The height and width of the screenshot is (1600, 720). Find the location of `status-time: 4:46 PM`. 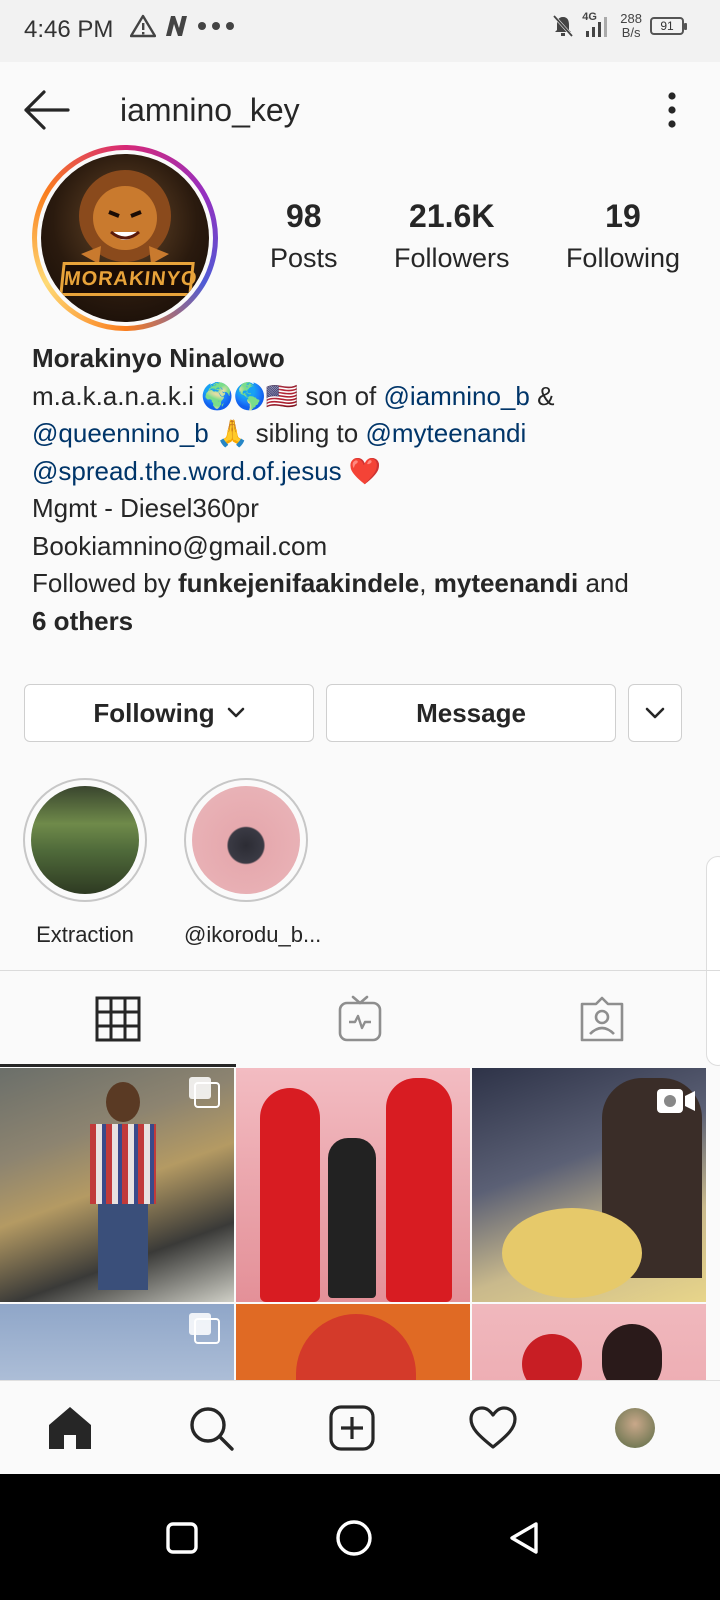

status-time: 4:46 PM is located at coordinates (69, 29).